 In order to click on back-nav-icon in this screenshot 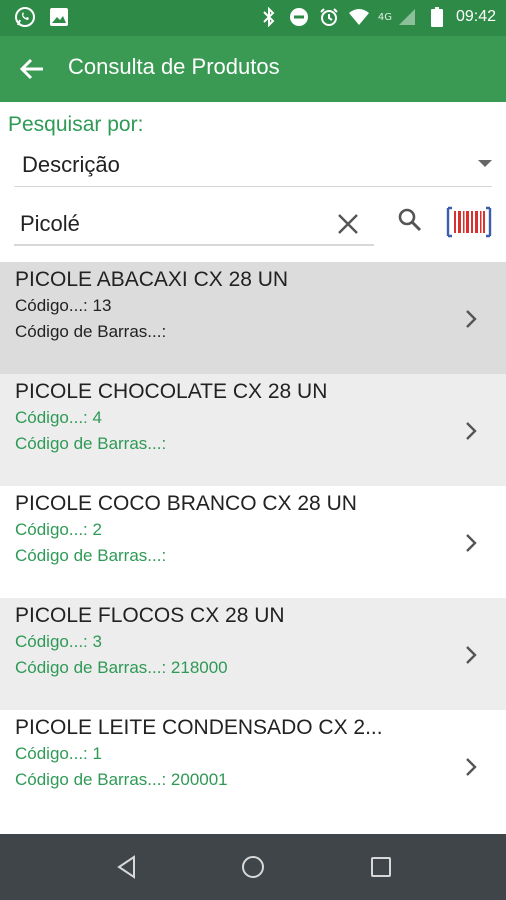, I will do `click(127, 867)`.